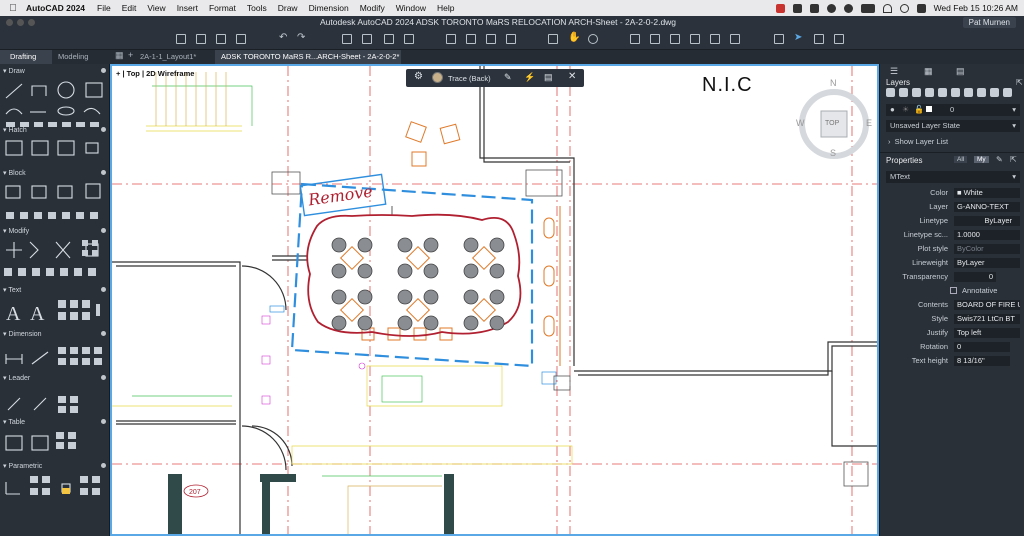 The width and height of the screenshot is (1024, 536). Describe the element at coordinates (867, 8) in the screenshot. I see `battery-icon` at that location.